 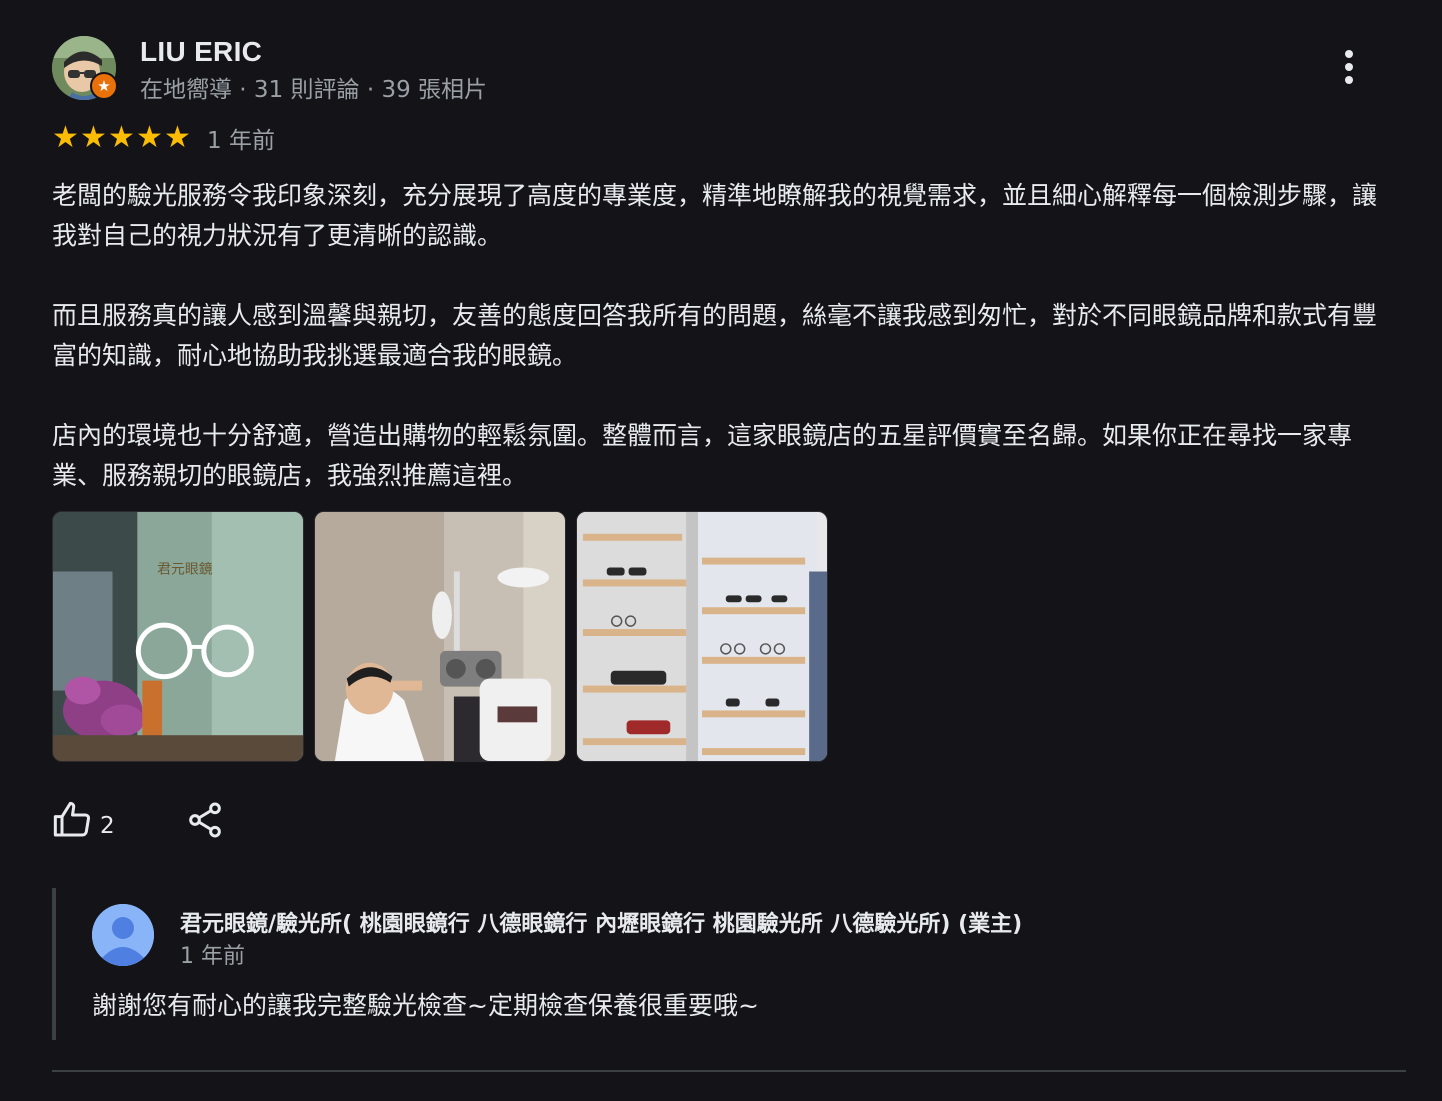 I want to click on owner-avatar, so click(x=123, y=935).